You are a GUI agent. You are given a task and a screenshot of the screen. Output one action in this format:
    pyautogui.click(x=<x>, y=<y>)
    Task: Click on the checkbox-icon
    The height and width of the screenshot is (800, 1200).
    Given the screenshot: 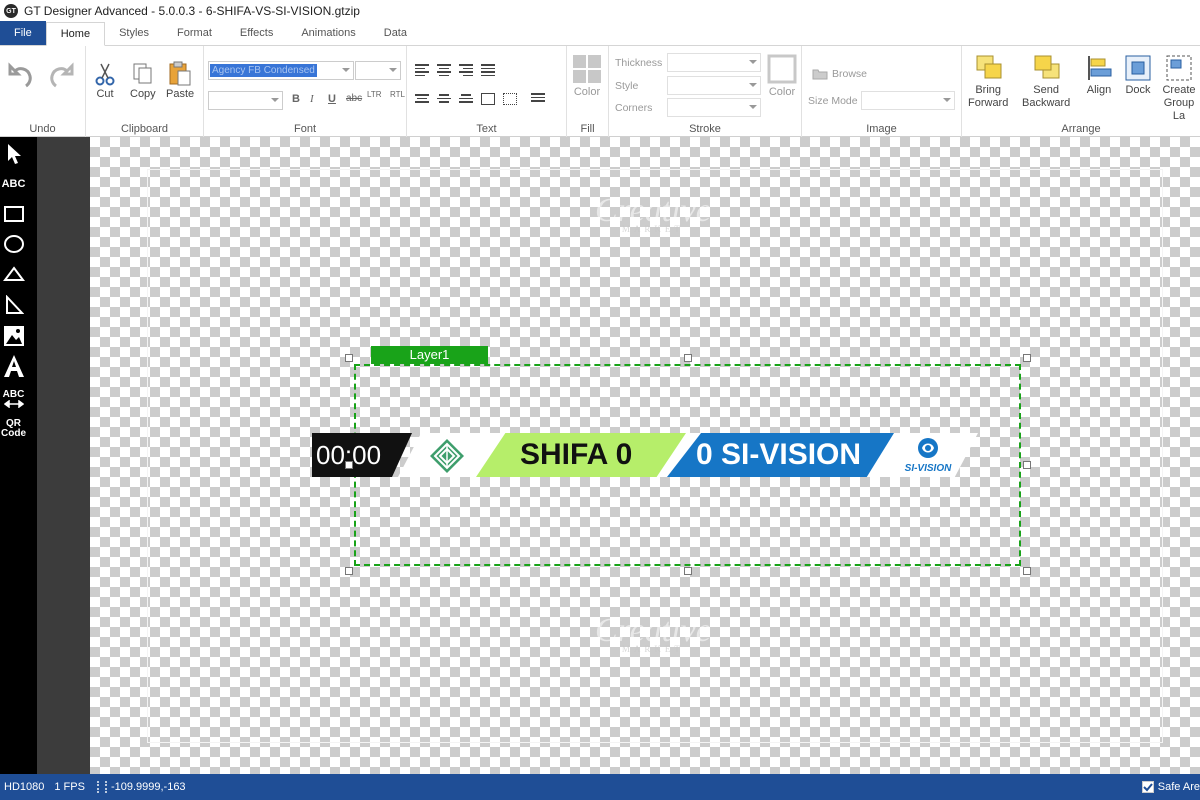 What is the action you would take?
    pyautogui.click(x=1147, y=787)
    